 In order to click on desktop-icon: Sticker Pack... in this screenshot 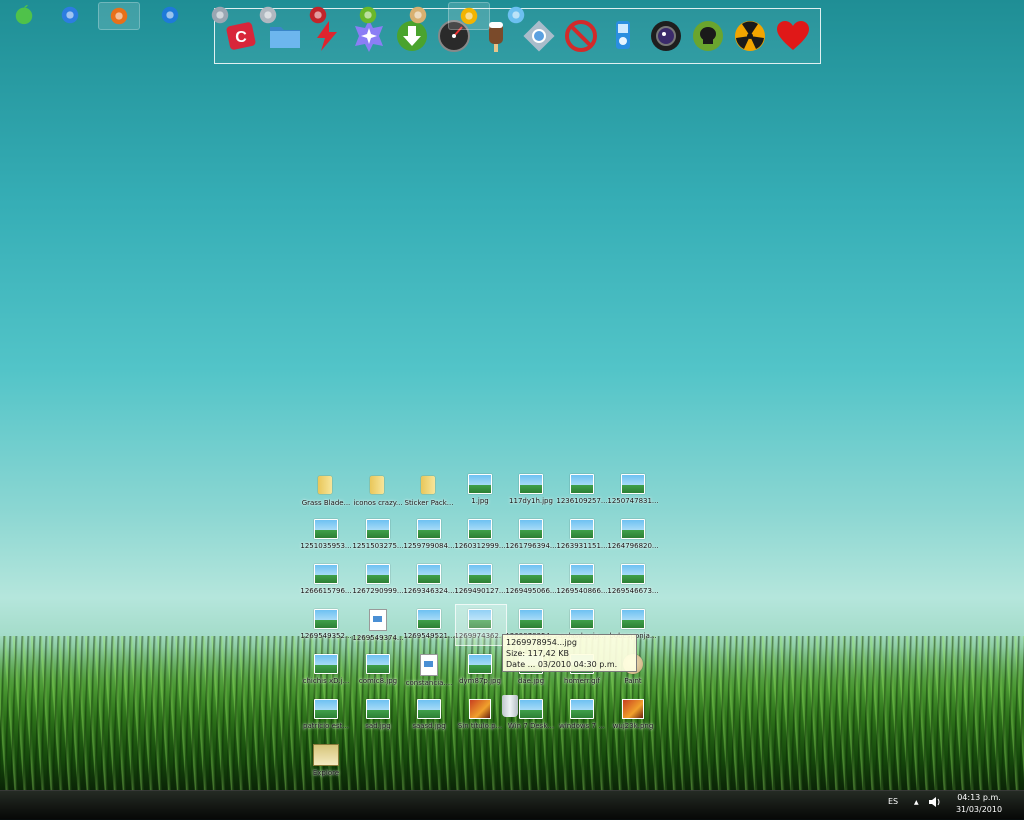, I will do `click(429, 493)`.